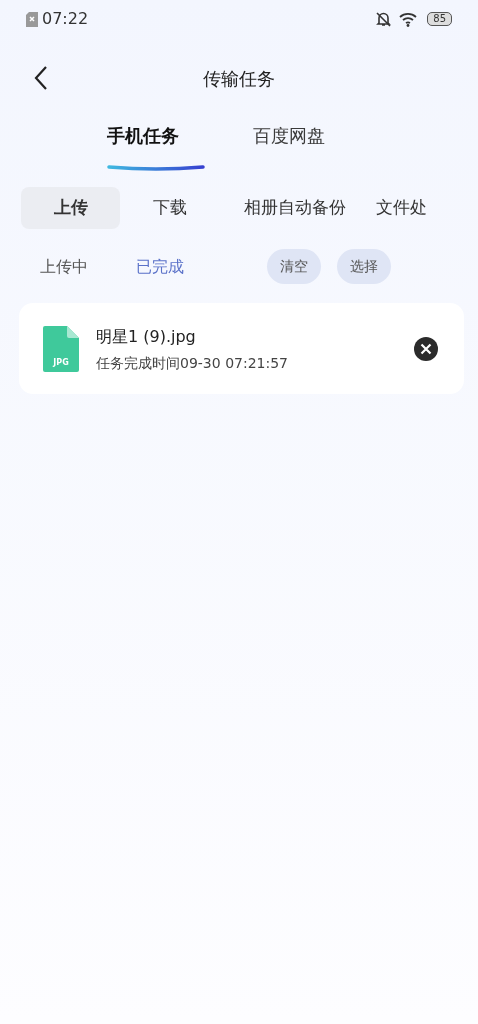 The height and width of the screenshot is (1024, 478). What do you see at coordinates (61, 349) in the screenshot?
I see `image-file-icon: JPG` at bounding box center [61, 349].